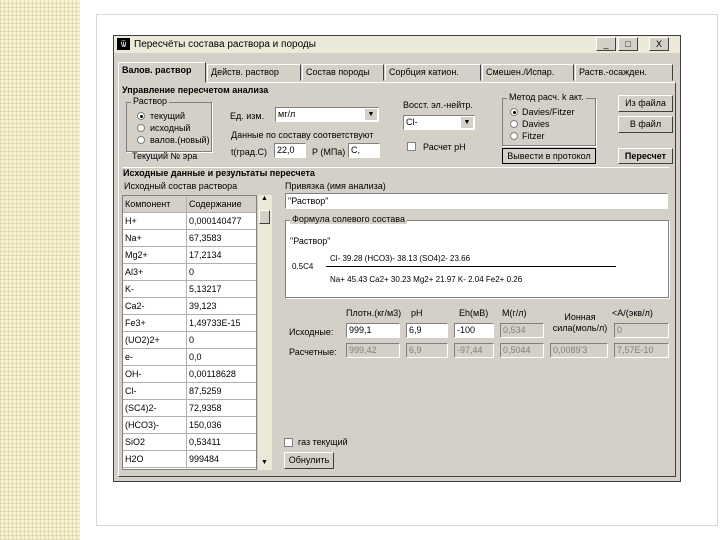  I want to click on radio-bulk-new, so click(141, 140).